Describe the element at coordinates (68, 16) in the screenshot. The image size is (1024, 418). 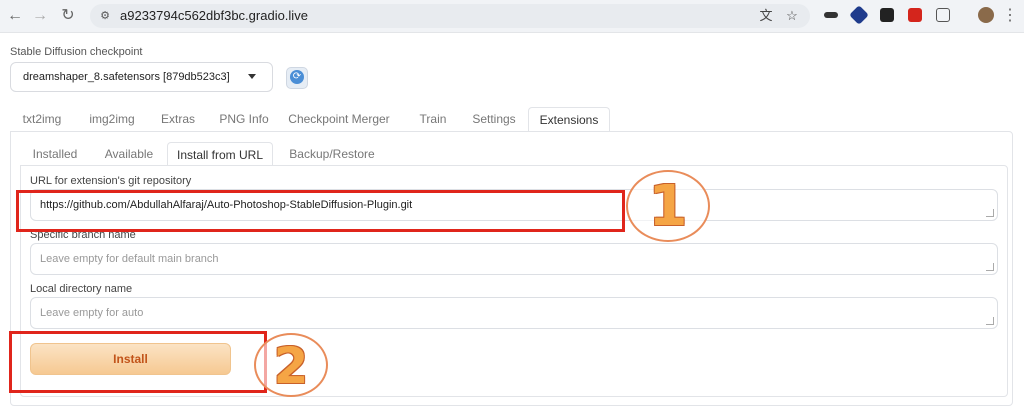
I see `reload-icon: ↻` at that location.